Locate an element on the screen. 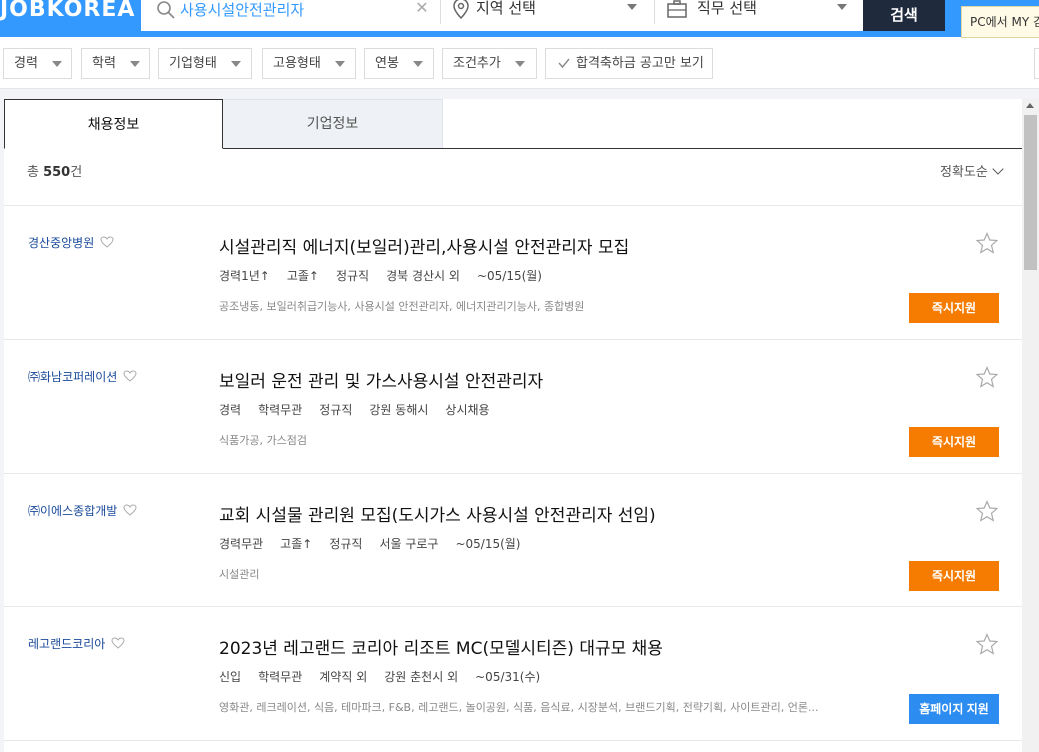 This screenshot has width=1039, height=752. scrollbar is located at coordinates (1030, 425).